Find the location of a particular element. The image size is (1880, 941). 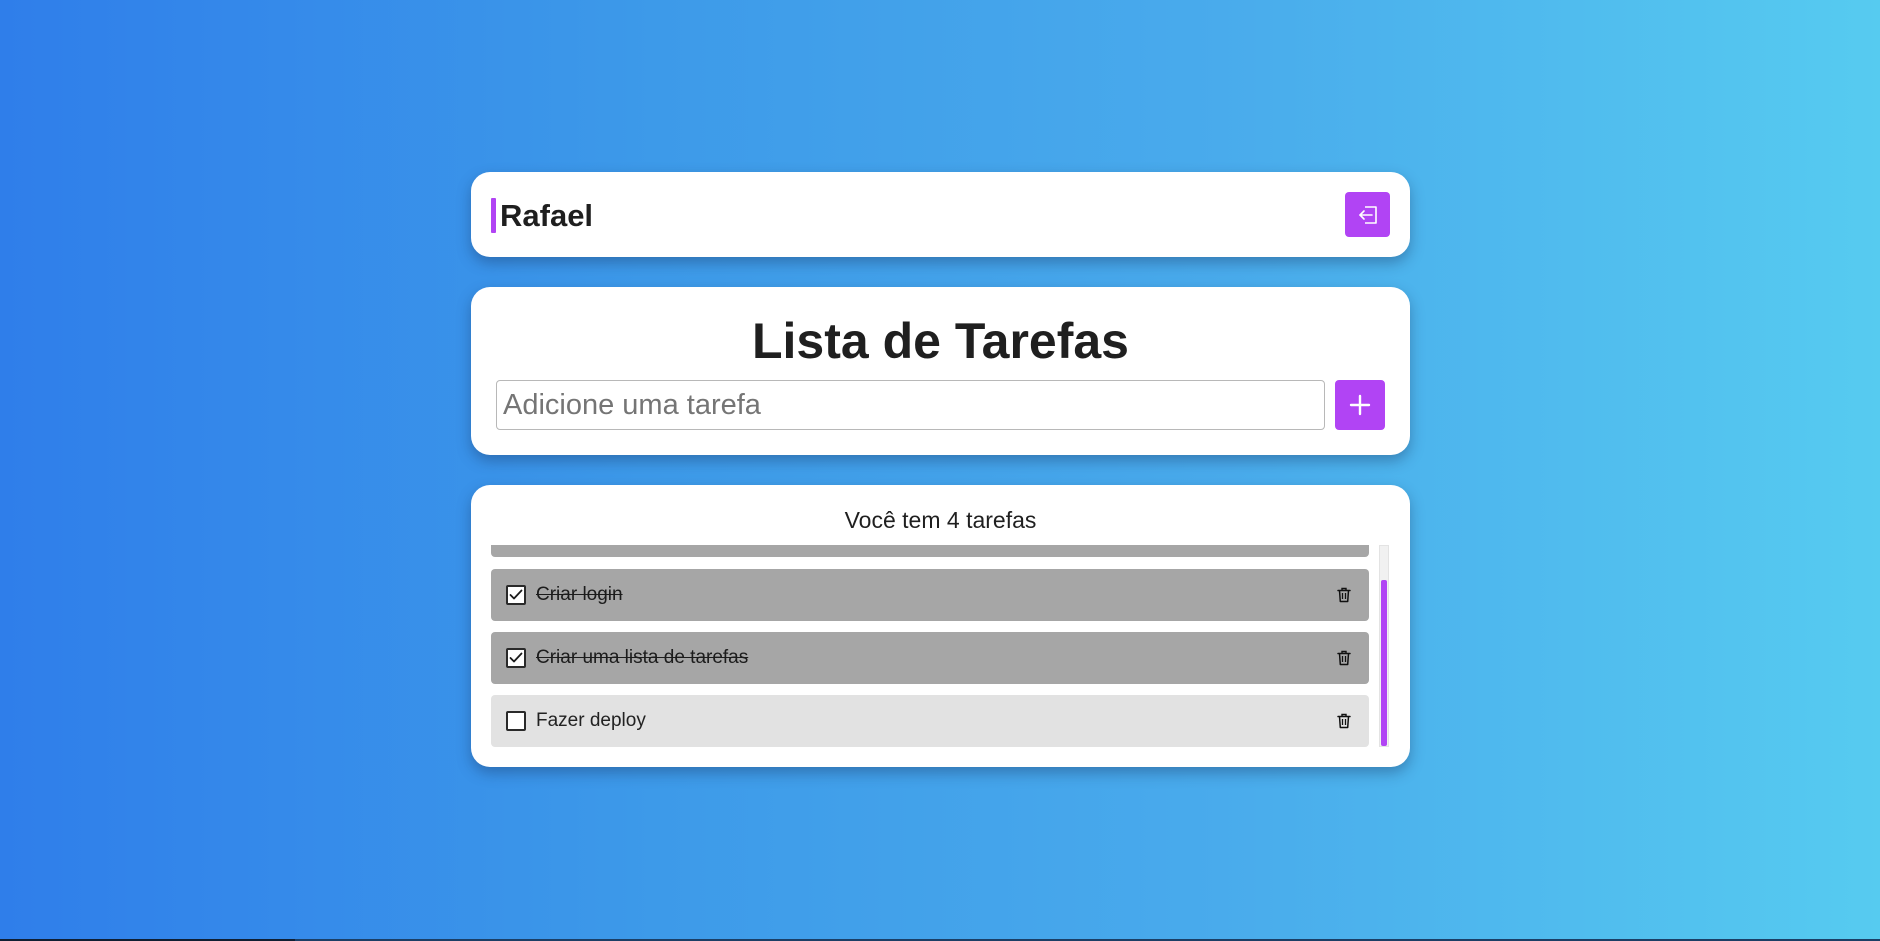

task-row: Criar uma lista de tarefas is located at coordinates (930, 658).